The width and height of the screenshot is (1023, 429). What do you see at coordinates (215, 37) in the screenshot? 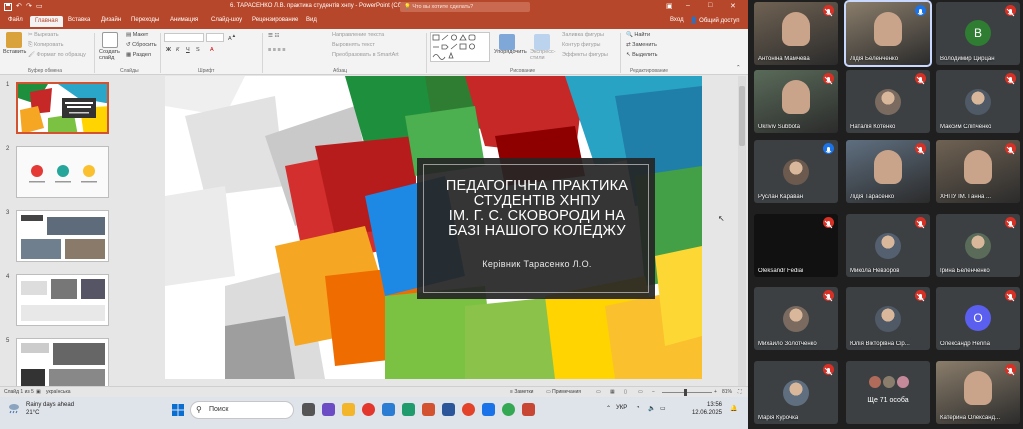
I see `font-size-box` at bounding box center [215, 37].